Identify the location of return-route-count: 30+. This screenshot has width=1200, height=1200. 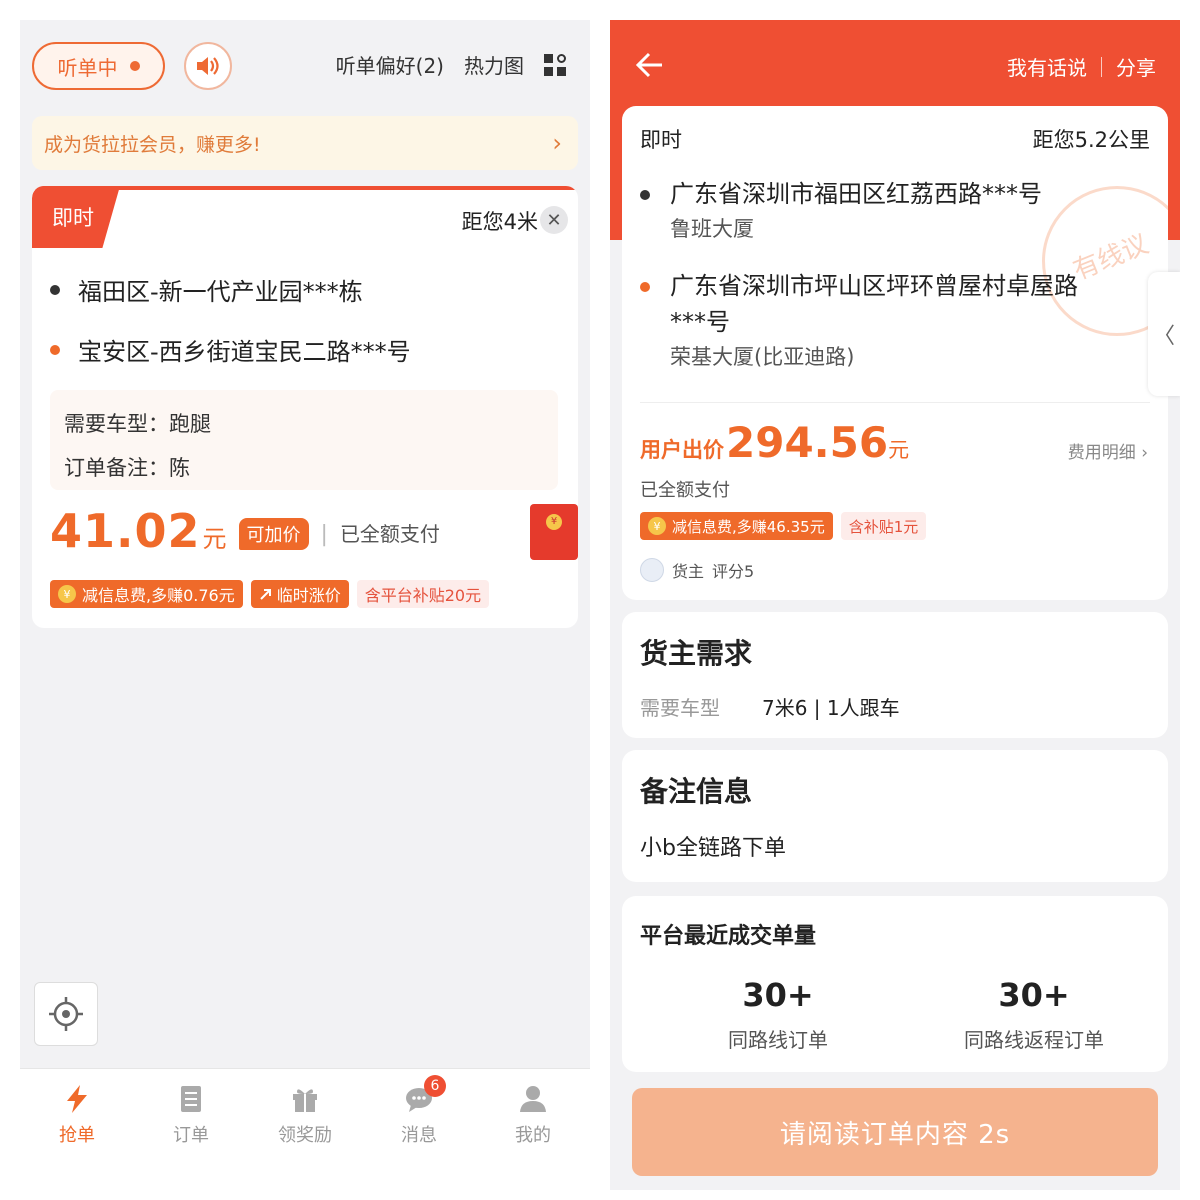
(1034, 995).